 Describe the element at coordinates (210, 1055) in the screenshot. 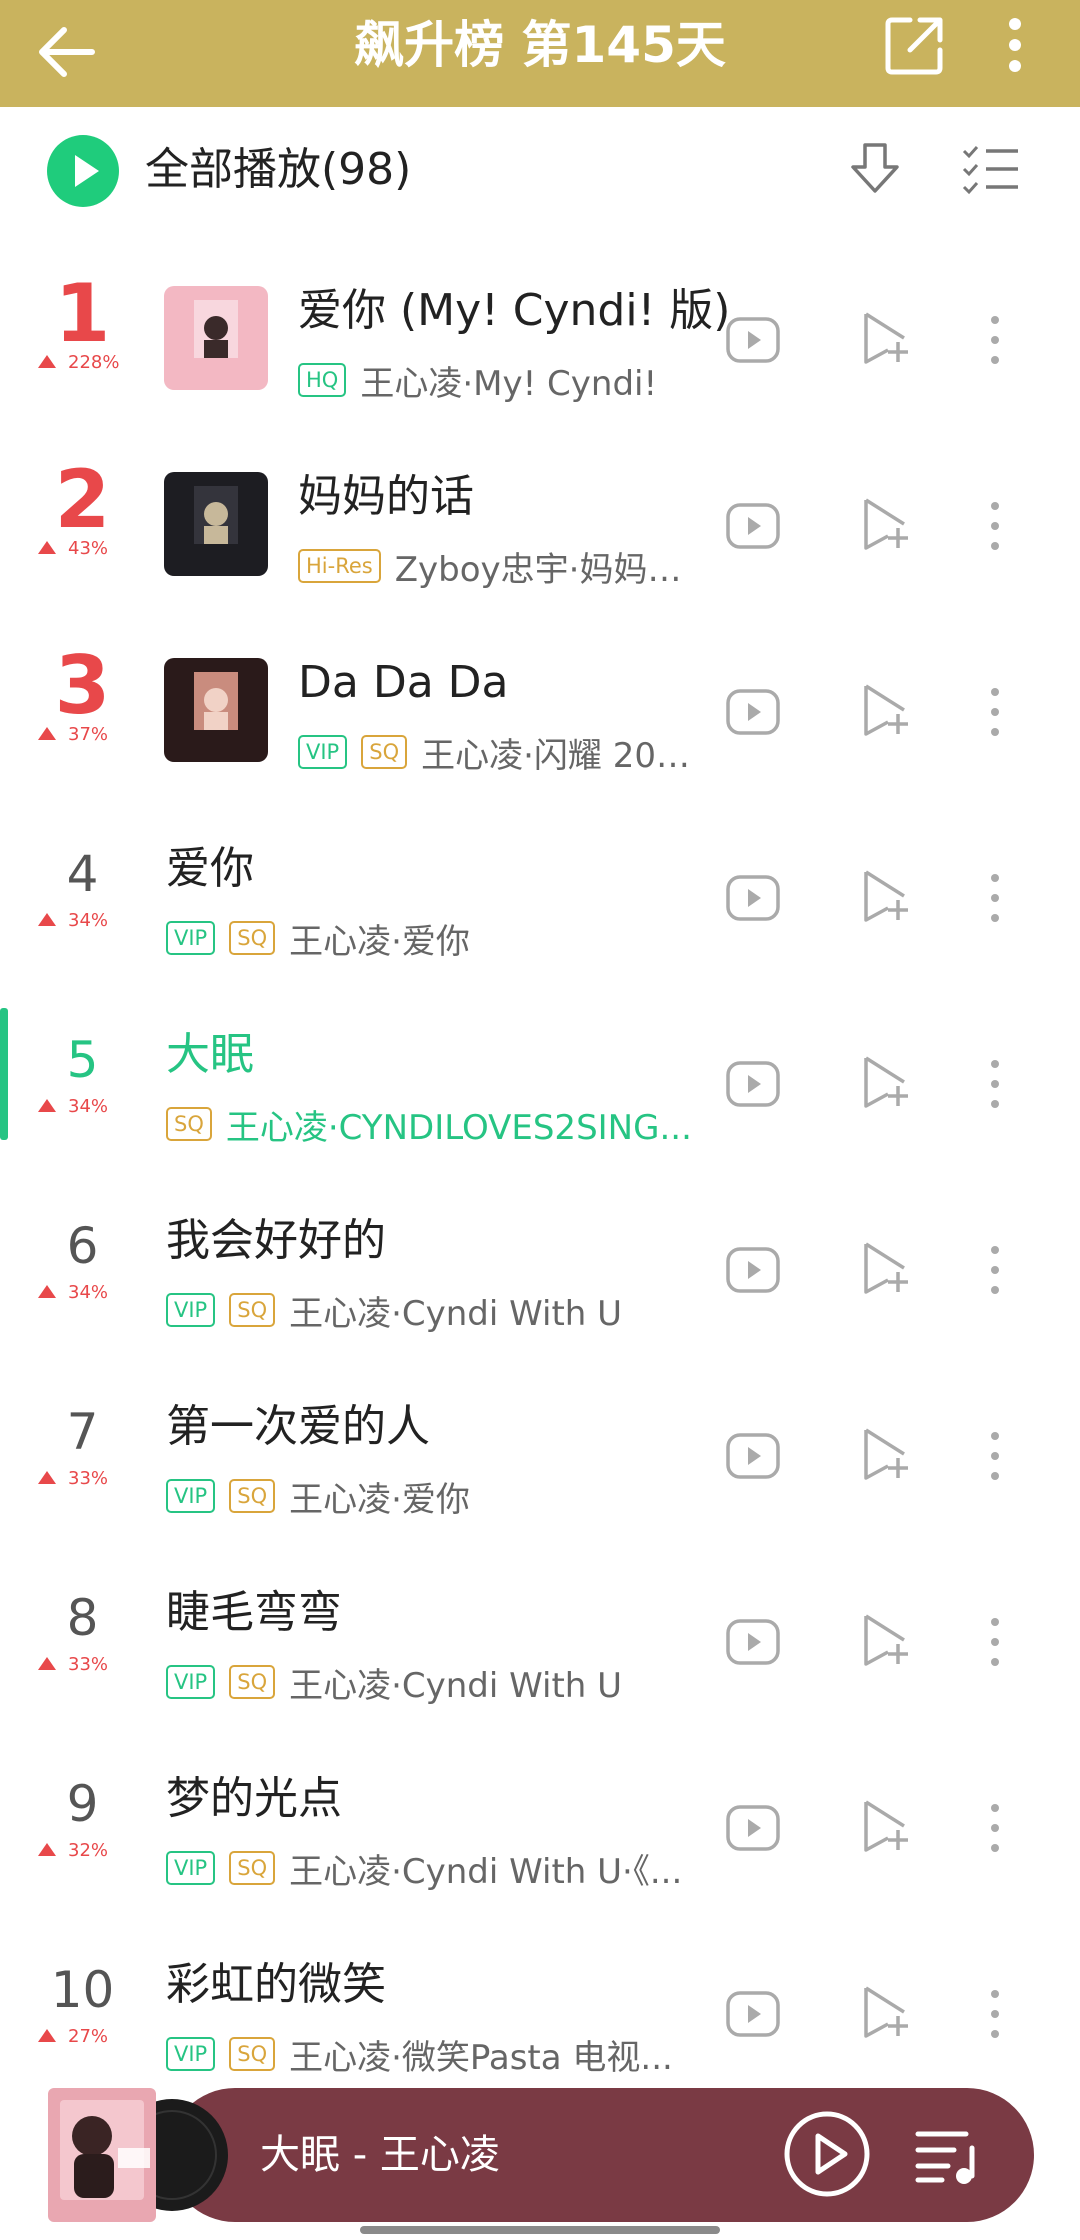

I see `song-title: 大眠` at that location.